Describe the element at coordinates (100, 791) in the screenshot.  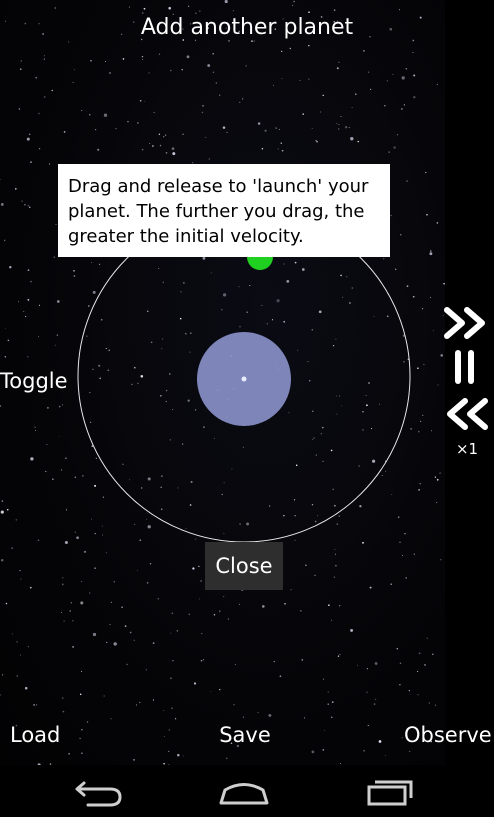
I see `back-icon` at that location.